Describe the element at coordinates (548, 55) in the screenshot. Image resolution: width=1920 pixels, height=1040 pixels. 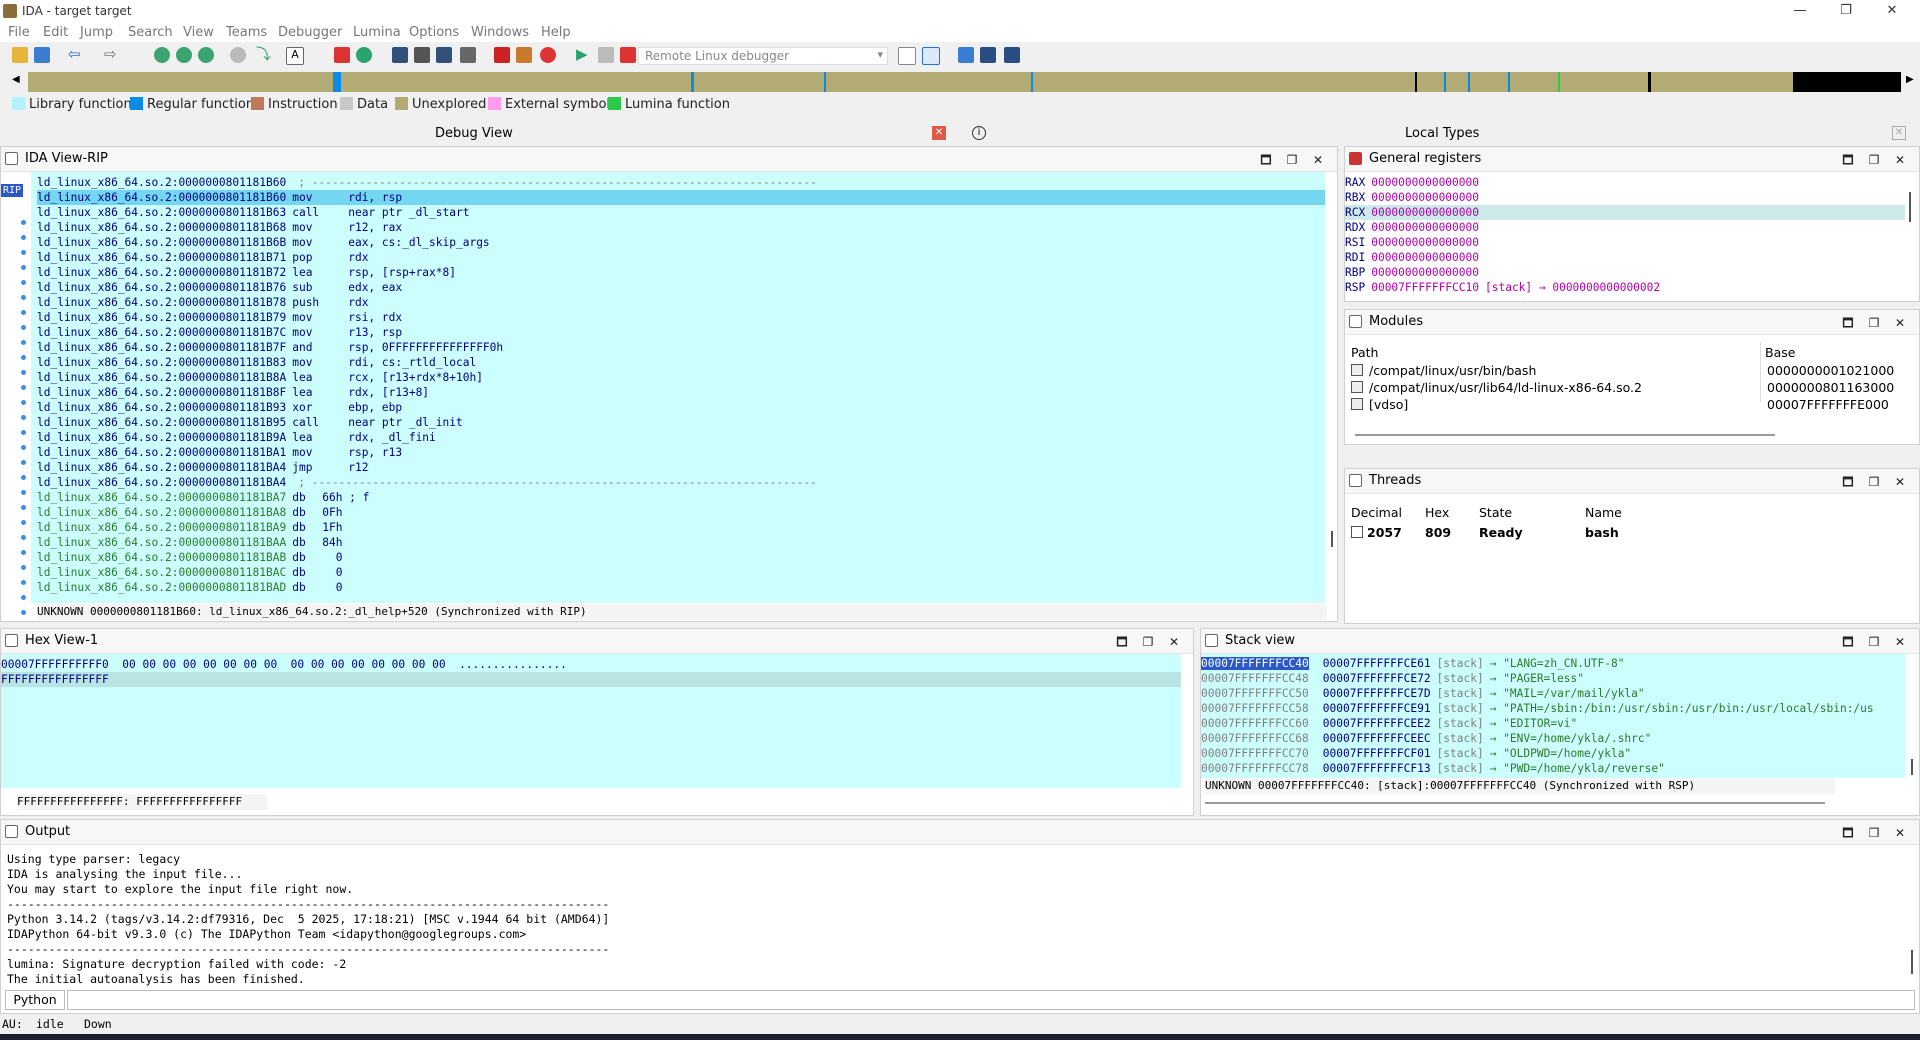
I see `delete-breakpoint-icon` at that location.